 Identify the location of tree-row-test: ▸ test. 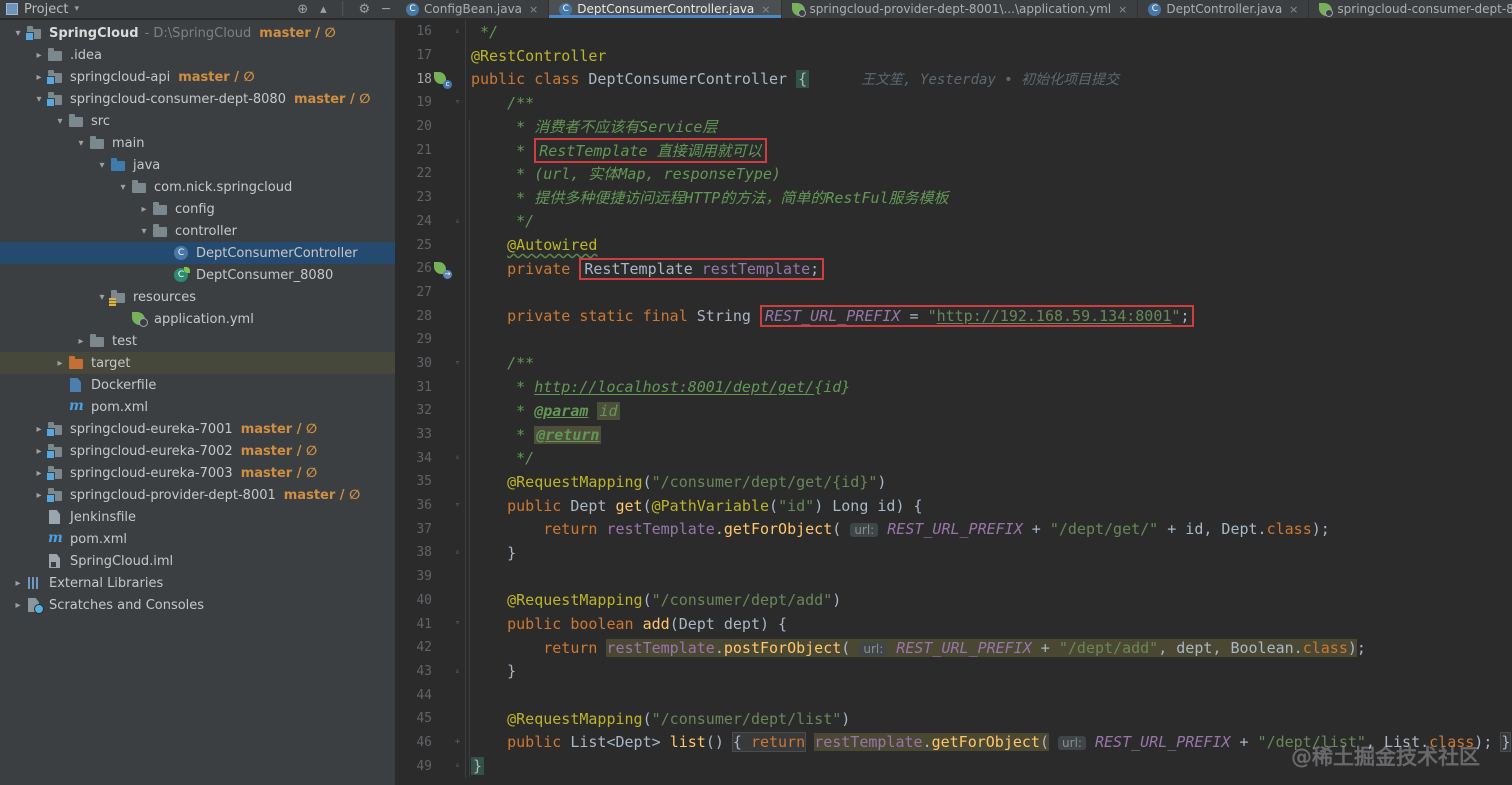
(197, 341).